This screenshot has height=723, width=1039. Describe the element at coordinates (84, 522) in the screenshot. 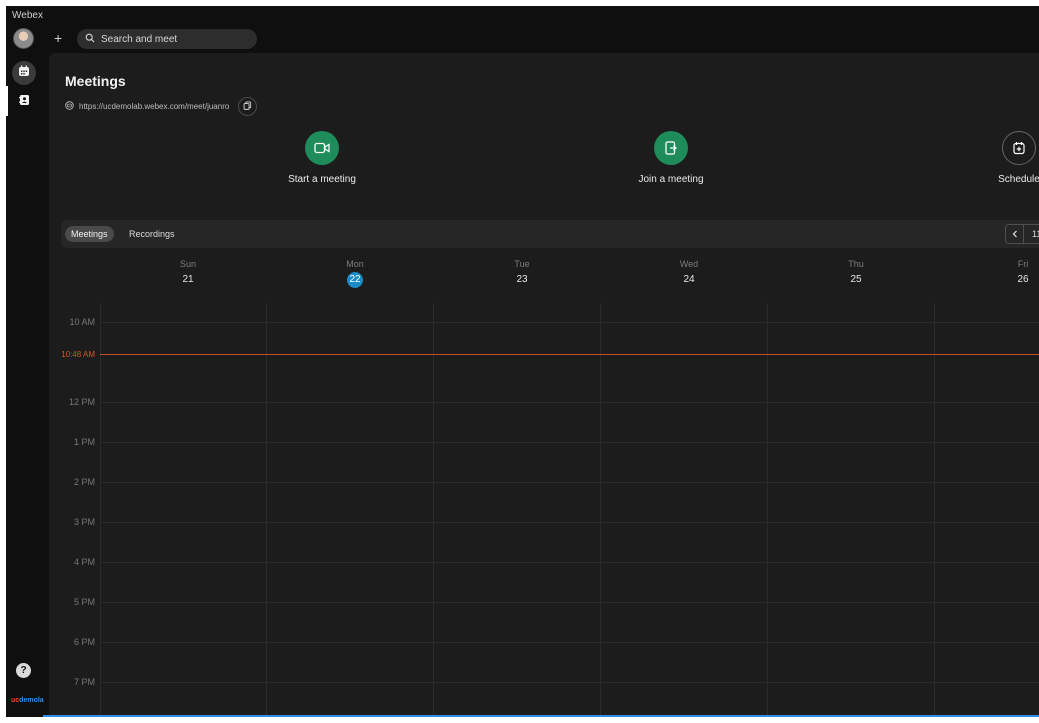

I see `hour-label: 3 PM` at that location.